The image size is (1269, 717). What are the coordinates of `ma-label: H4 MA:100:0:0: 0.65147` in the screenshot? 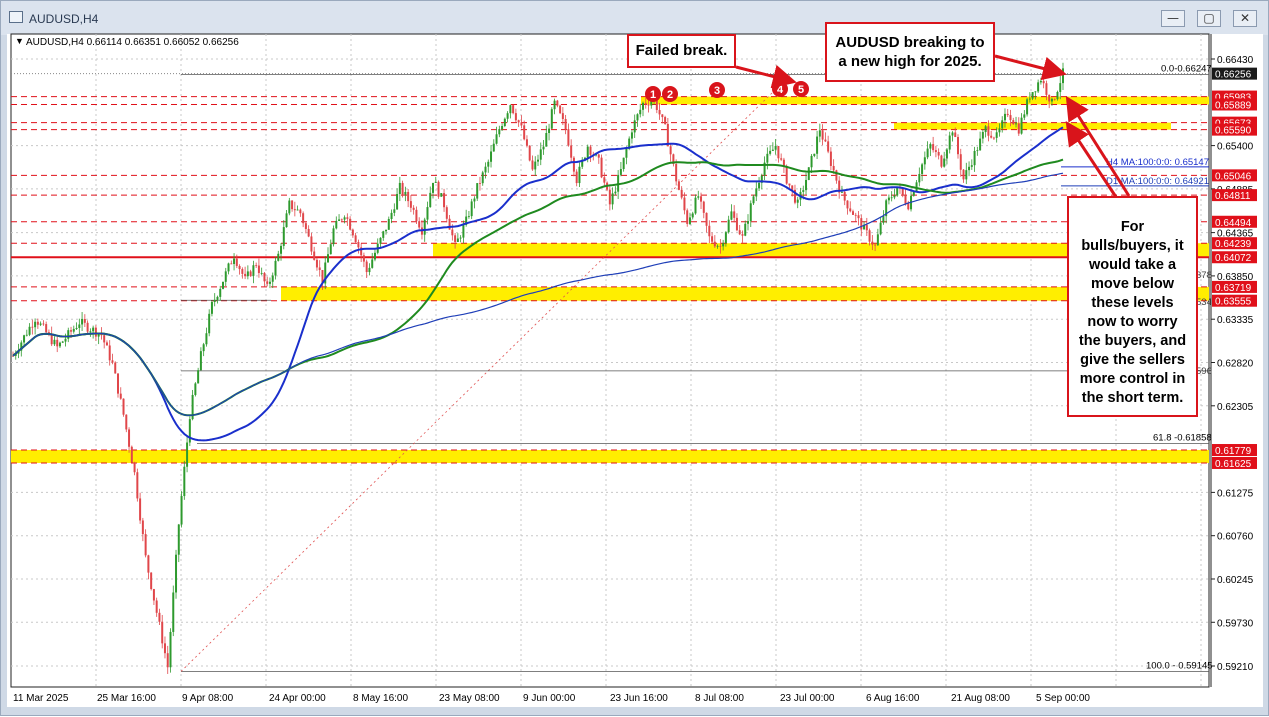 It's located at (1157, 162).